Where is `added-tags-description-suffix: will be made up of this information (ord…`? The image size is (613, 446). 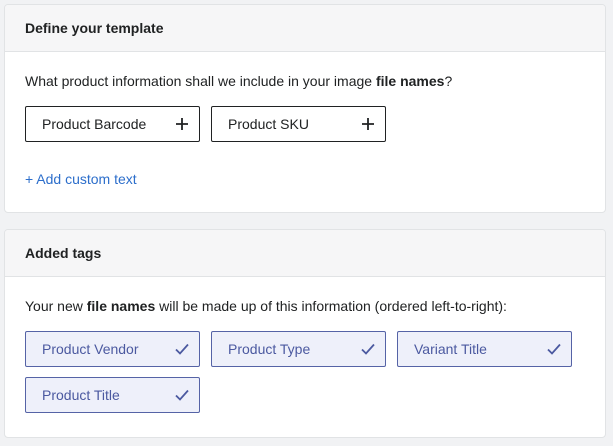
added-tags-description-suffix: will be made up of this information (ord… is located at coordinates (331, 306).